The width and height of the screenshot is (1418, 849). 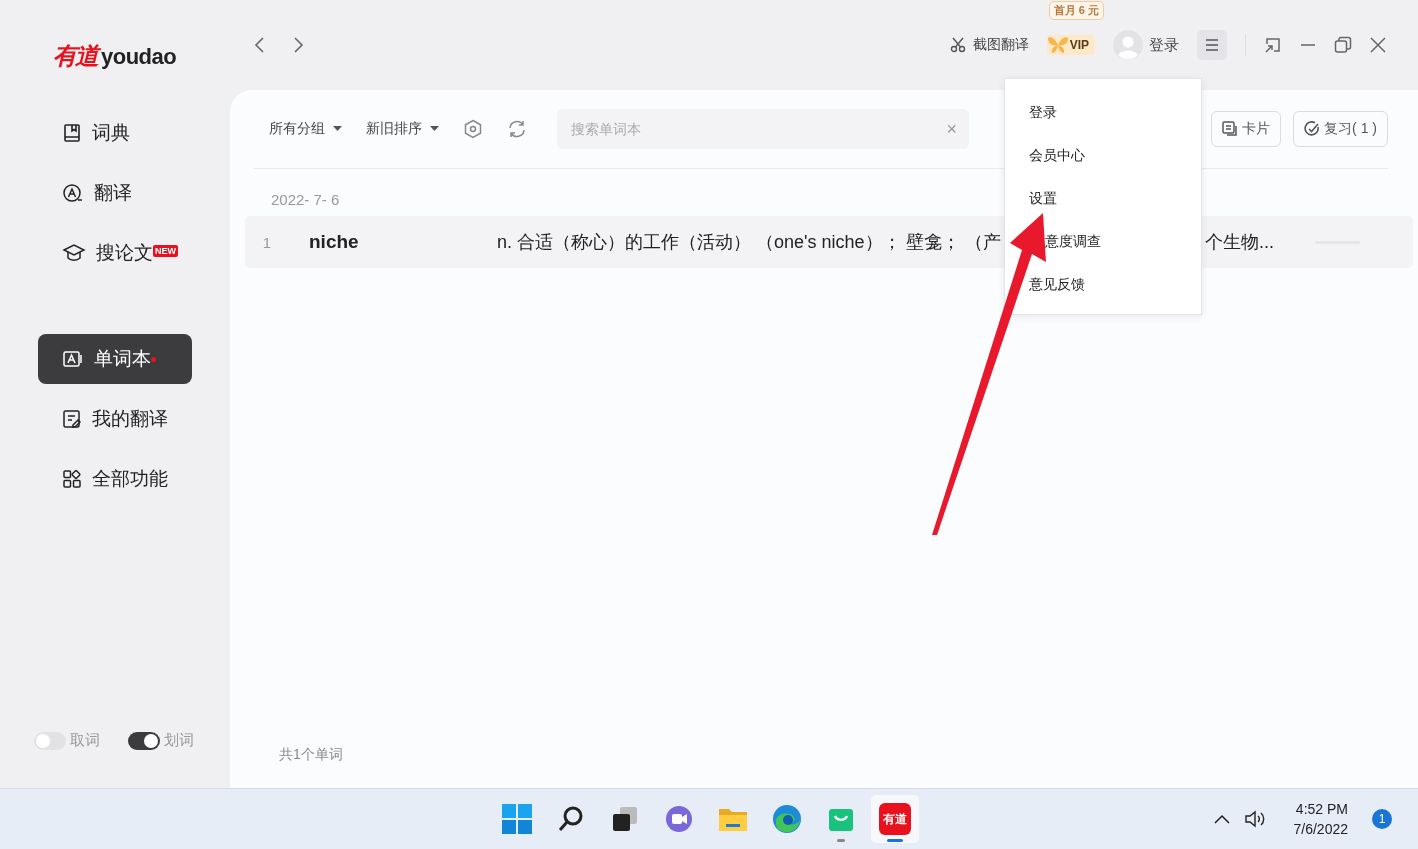 I want to click on document-icon, so click(x=72, y=419).